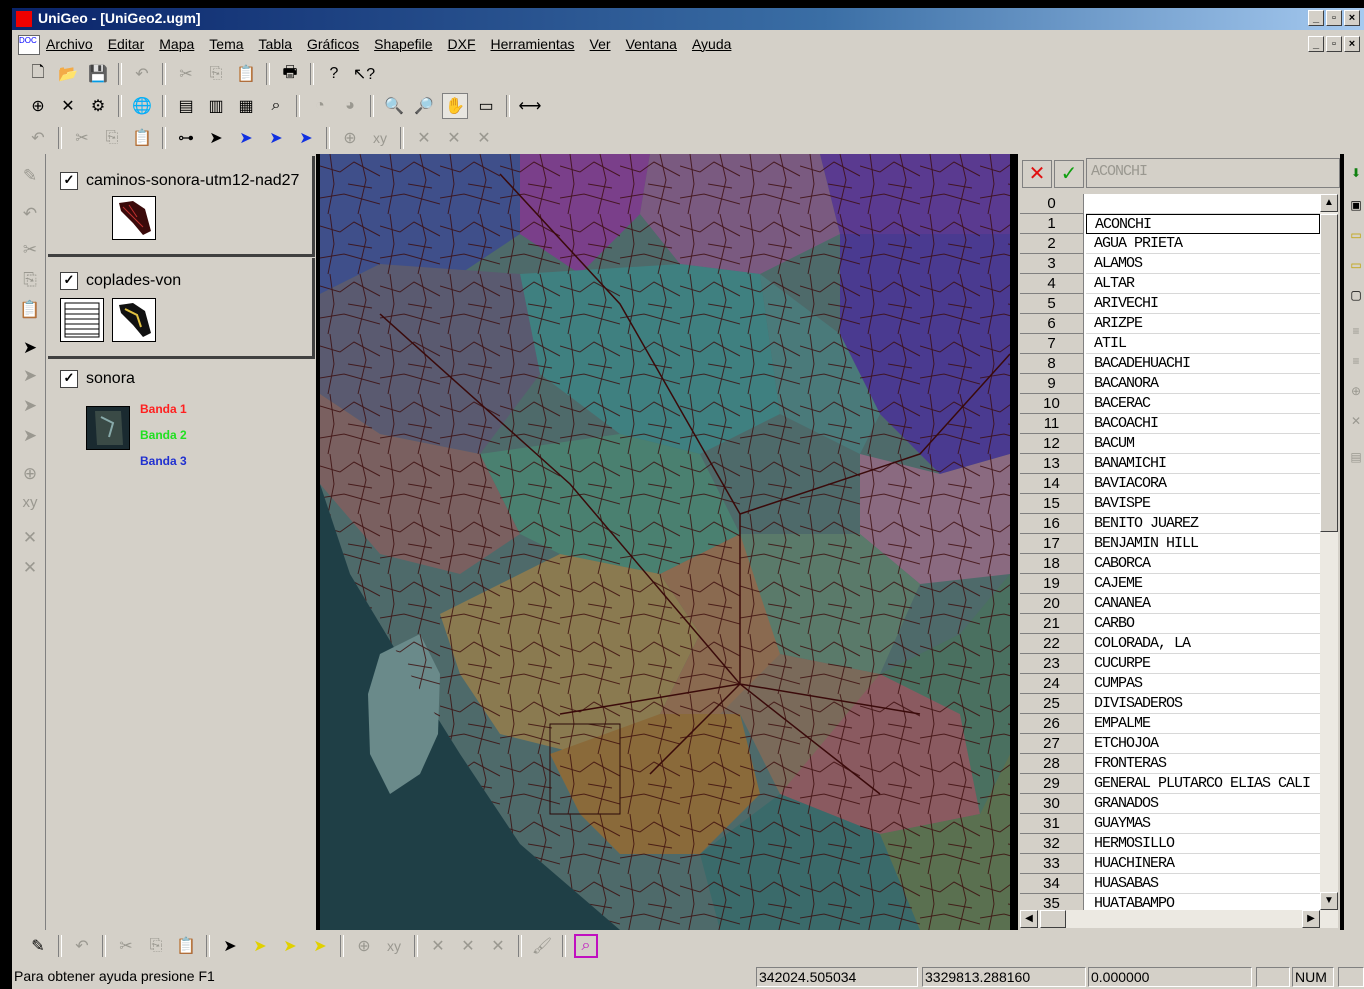  I want to click on table-cell: DIVISADEROS, so click(1203, 704).